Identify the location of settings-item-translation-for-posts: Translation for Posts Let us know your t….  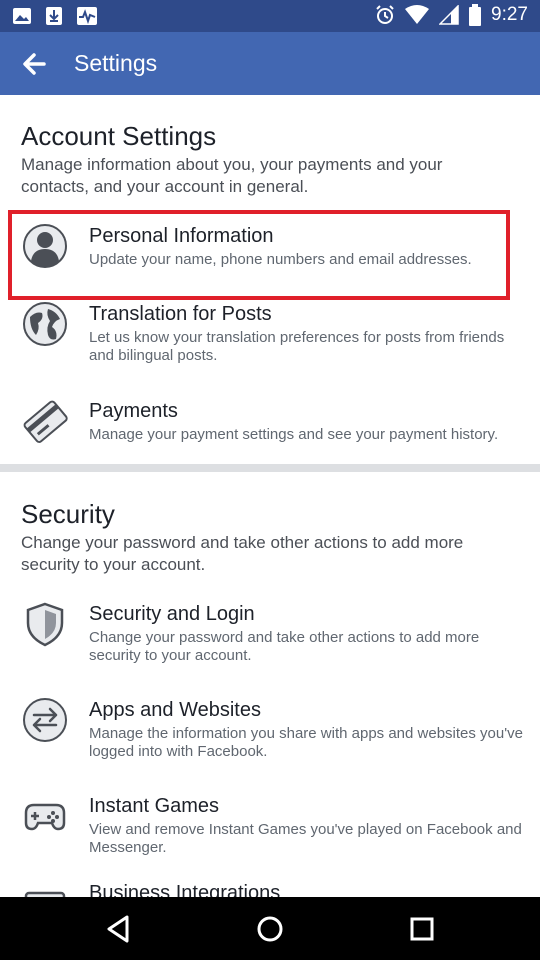
(270, 340).